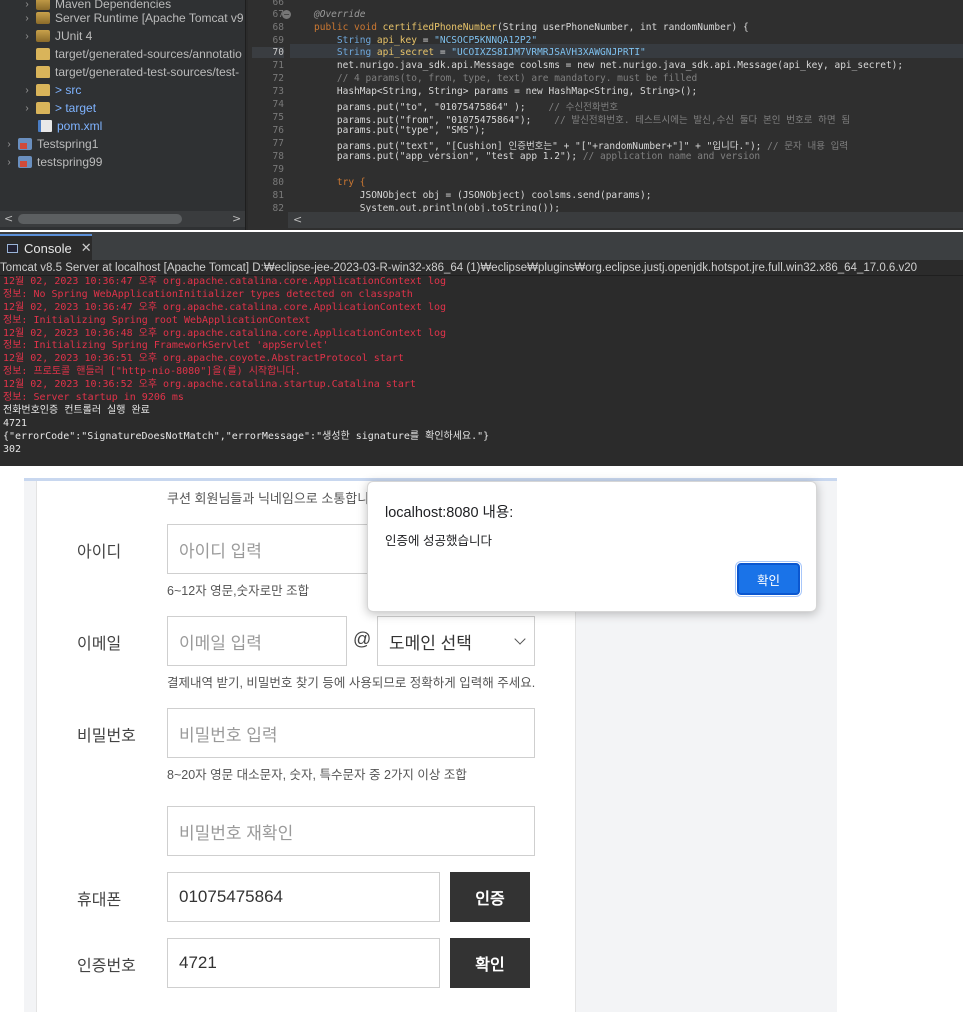 The width and height of the screenshot is (963, 1026). I want to click on line-number: 80, so click(278, 182).